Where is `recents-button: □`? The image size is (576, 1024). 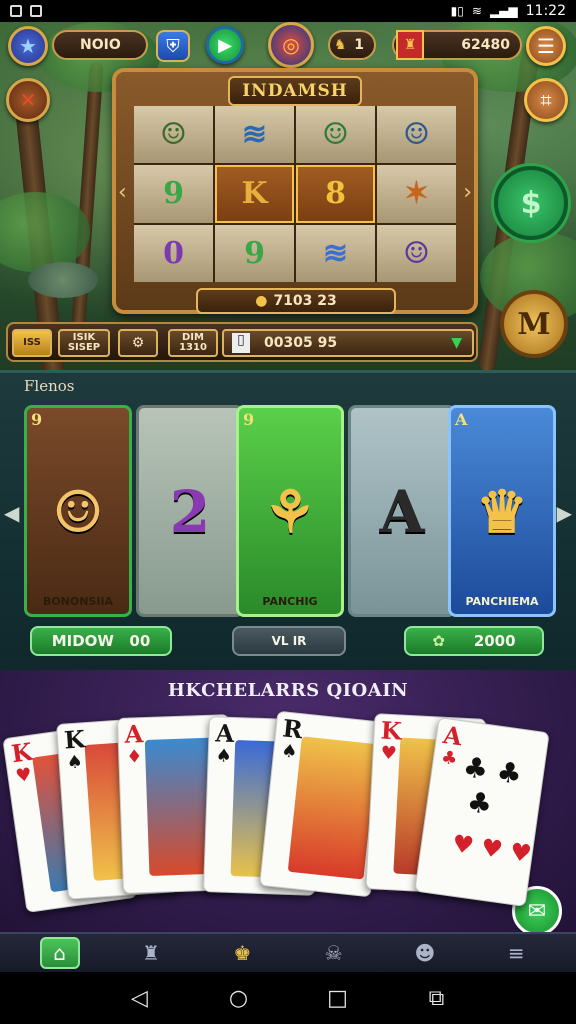 recents-button: □ is located at coordinates (338, 998).